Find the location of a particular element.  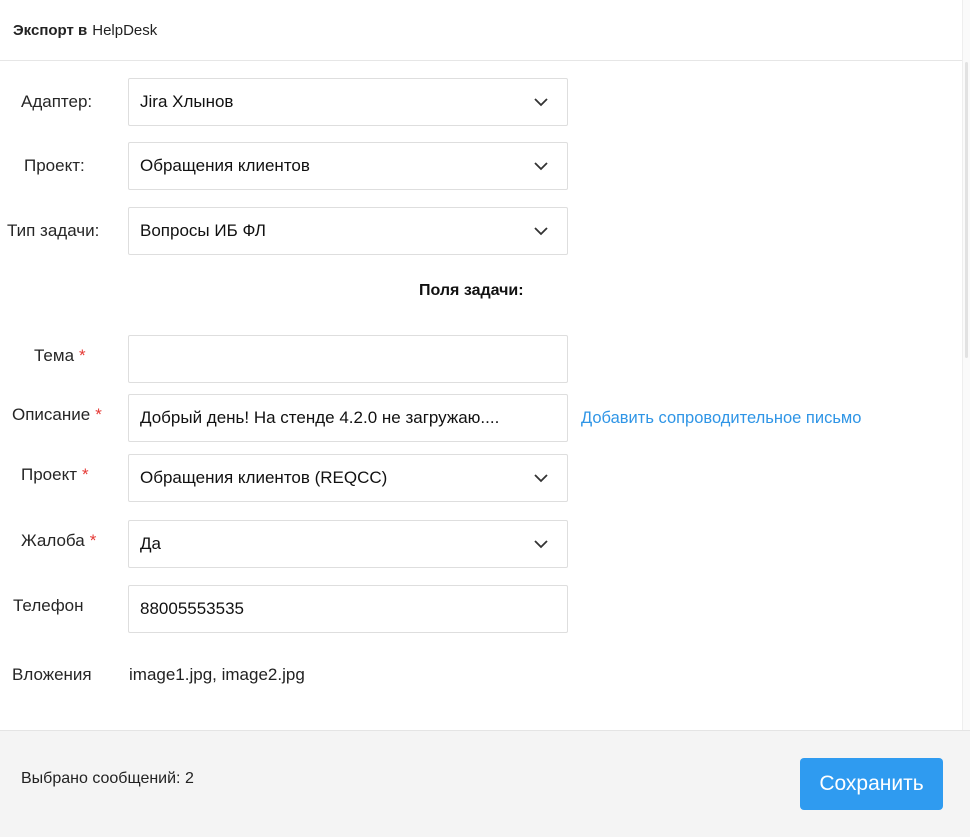

header-title-bold: Экспорт в is located at coordinates (50, 30).